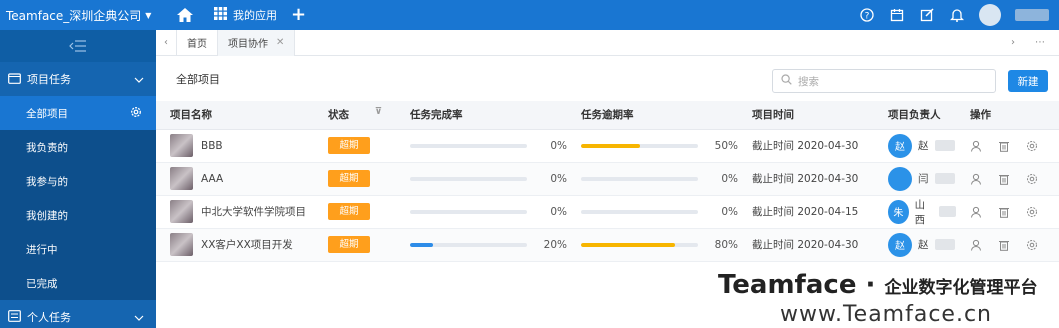  Describe the element at coordinates (185, 15) in the screenshot. I see `home-icon` at that location.